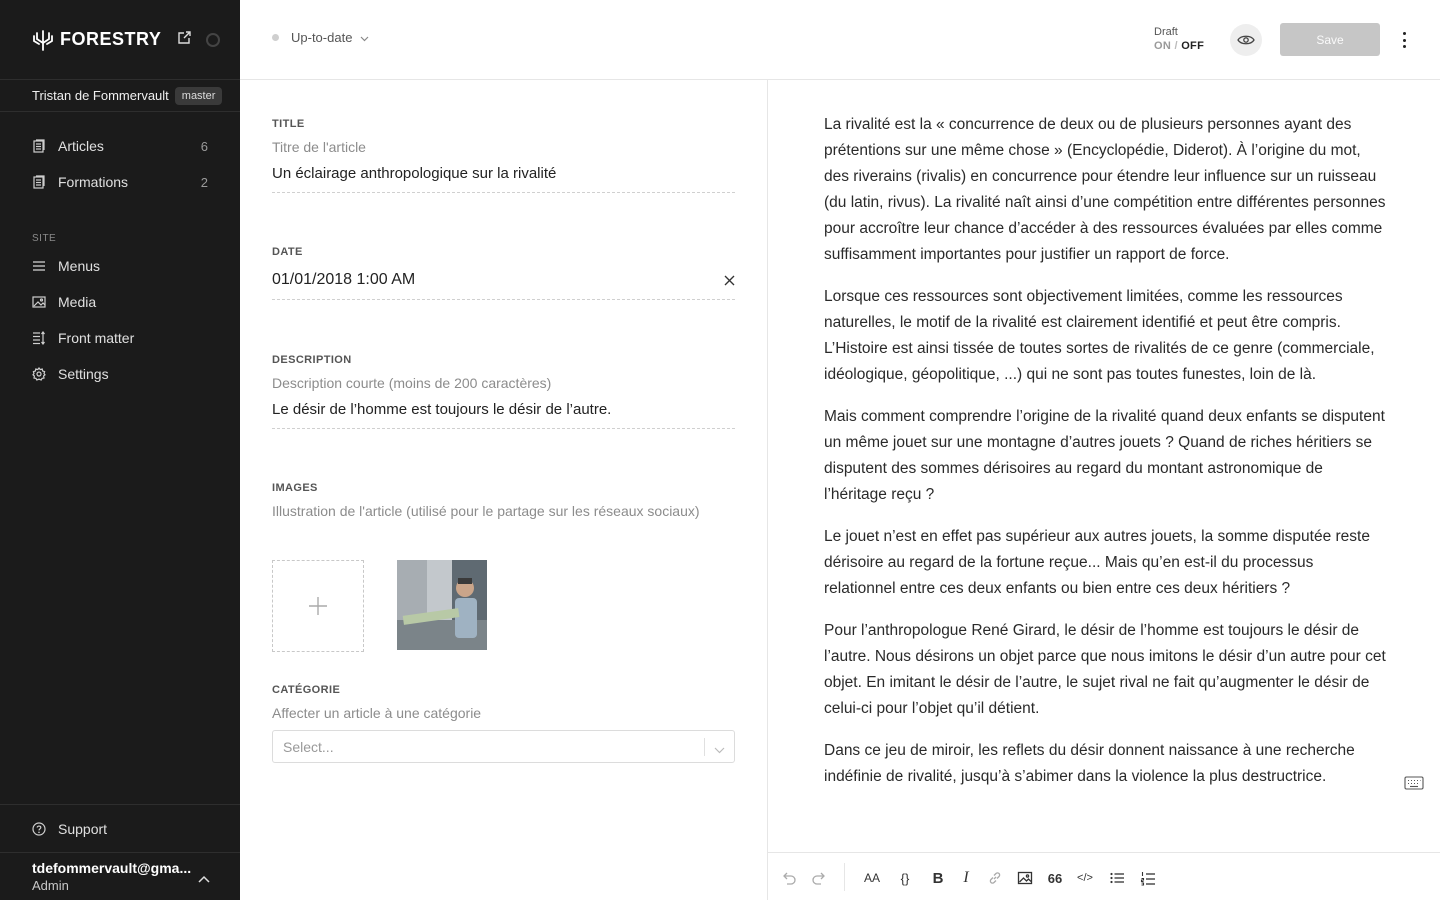  What do you see at coordinates (1192, 46) in the screenshot?
I see `draft-off-option: OFF` at bounding box center [1192, 46].